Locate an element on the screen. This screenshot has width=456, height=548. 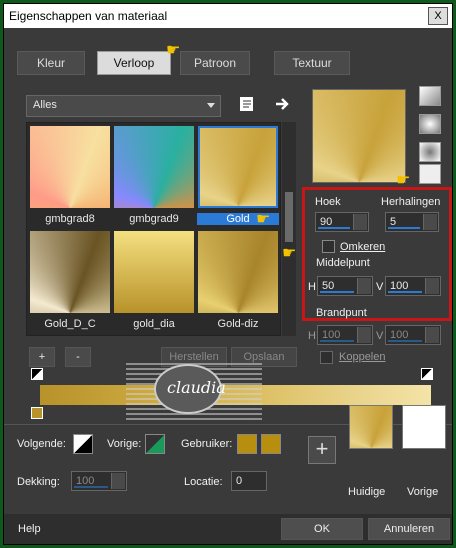
location-value: 0 is located at coordinates (239, 481).